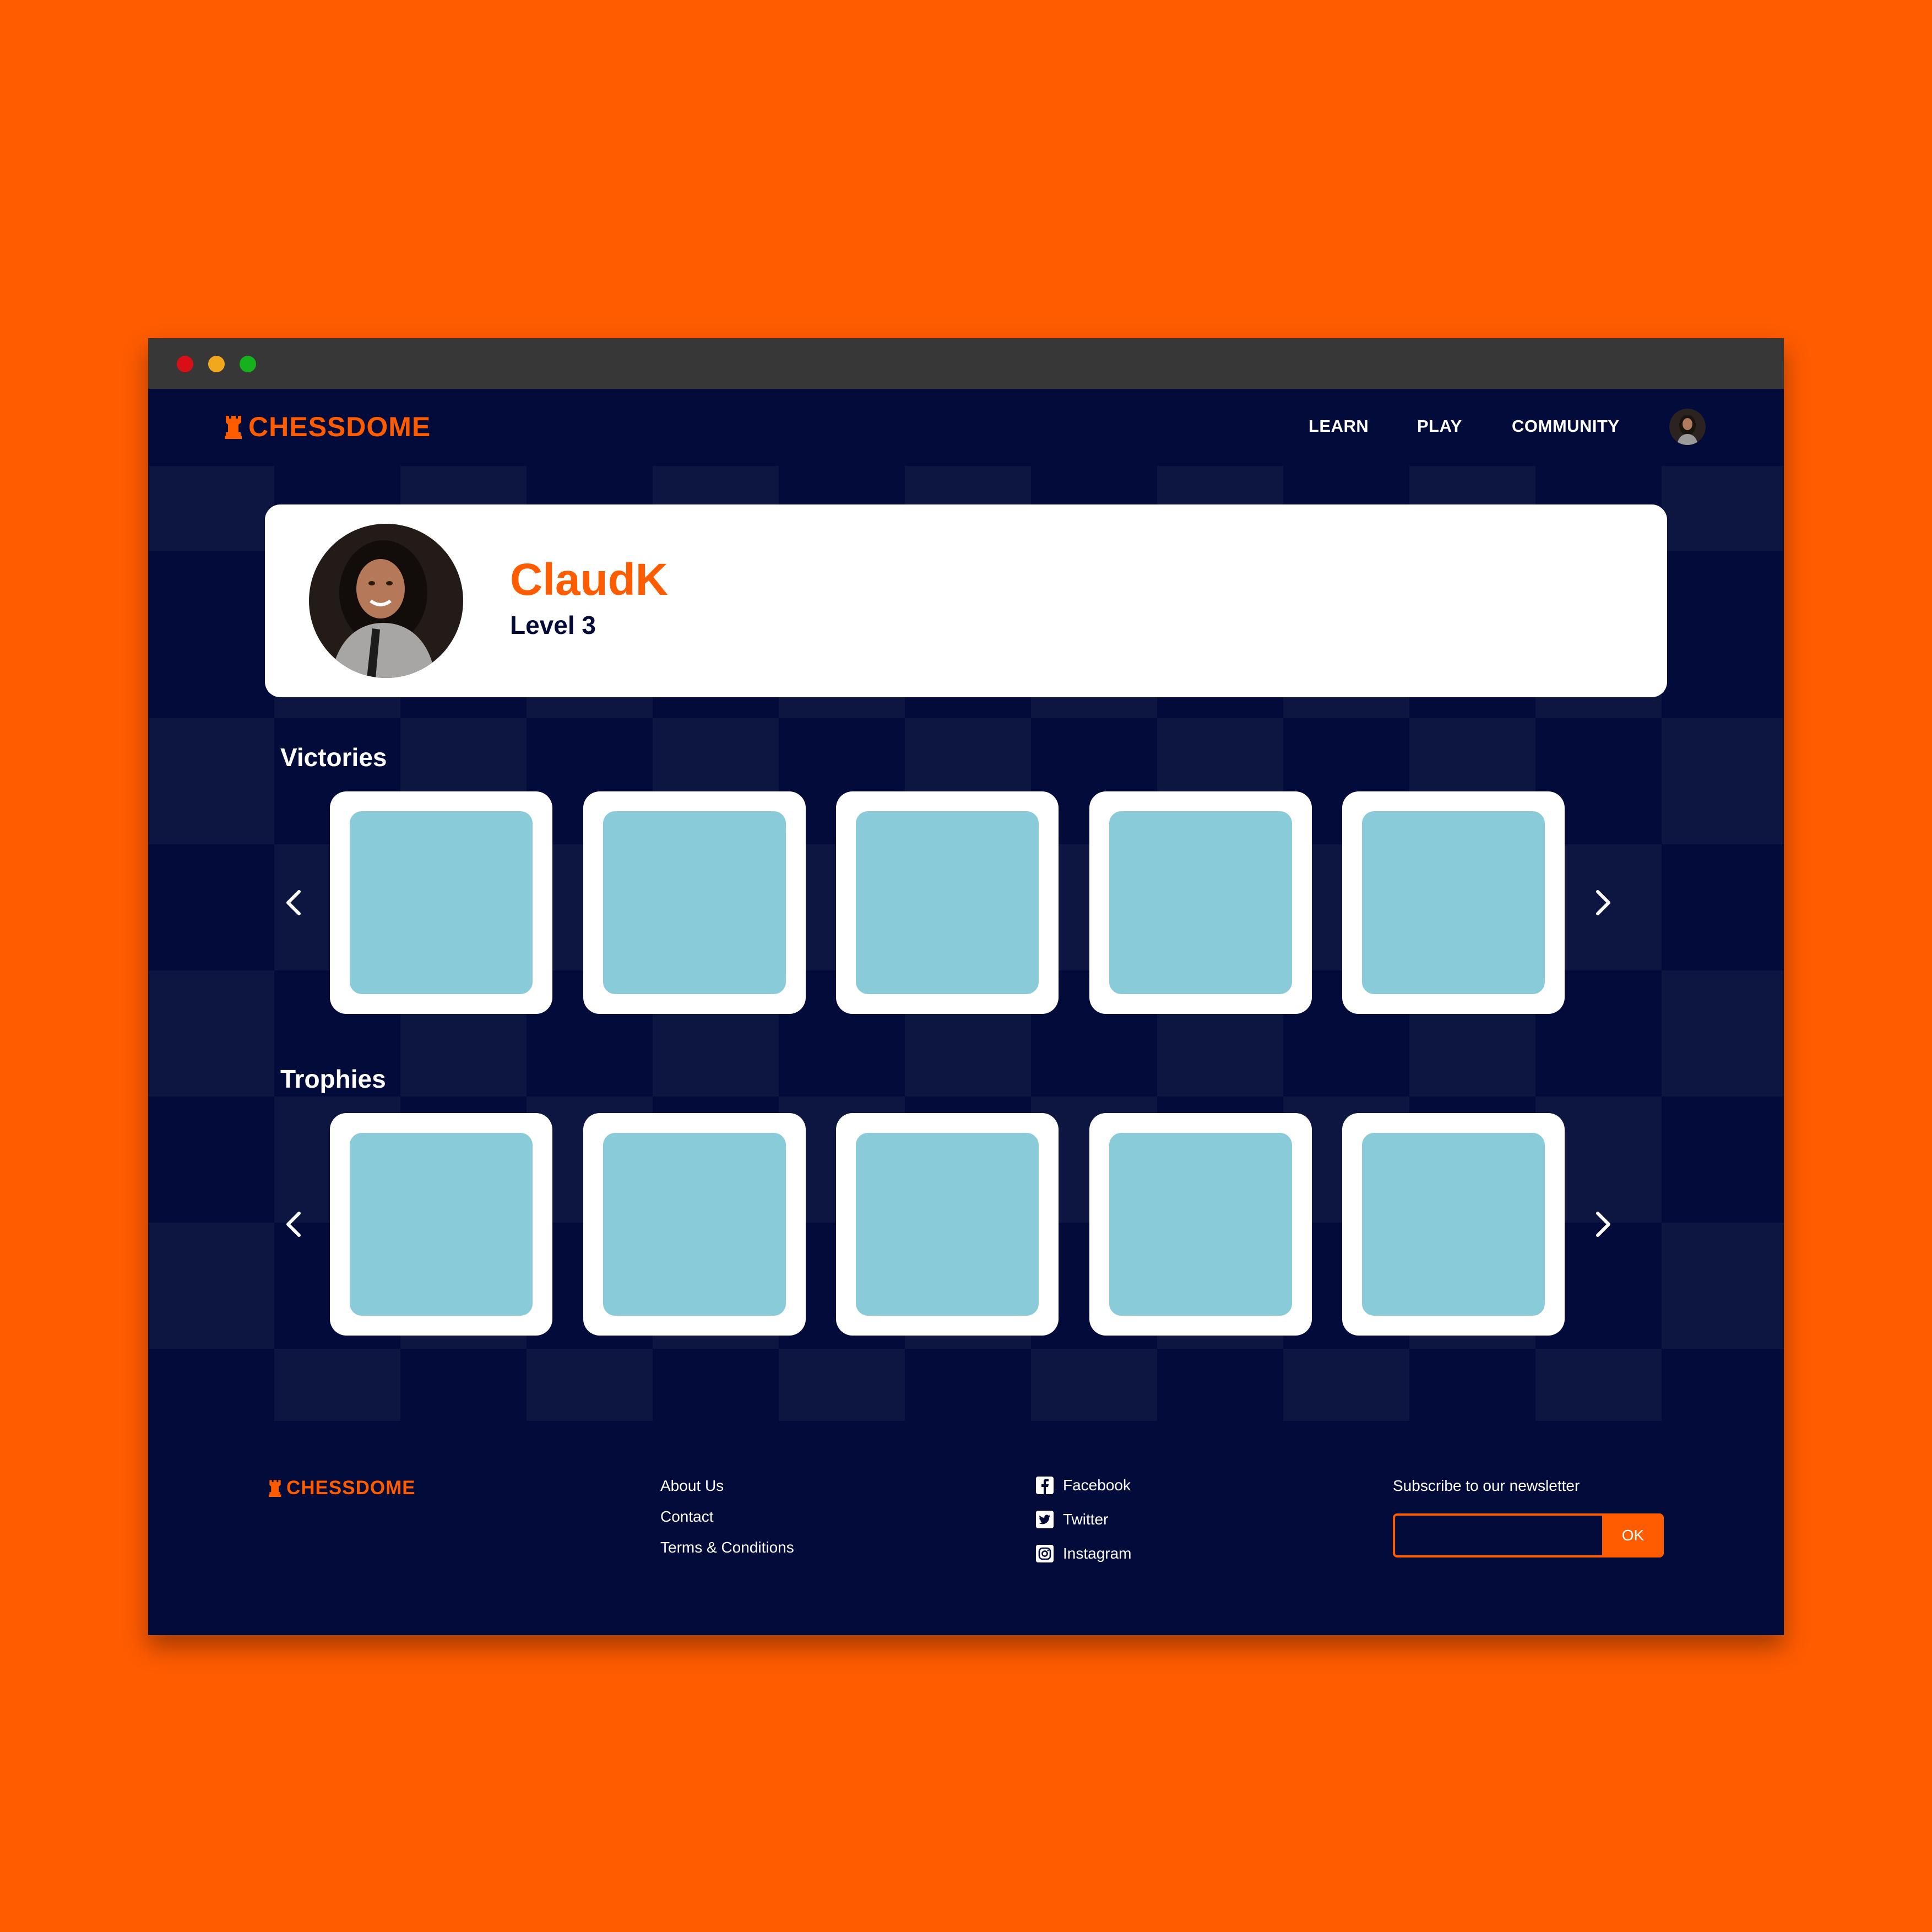 This screenshot has width=1932, height=1932. I want to click on footer-brand-name: CHESSDOME, so click(351, 1488).